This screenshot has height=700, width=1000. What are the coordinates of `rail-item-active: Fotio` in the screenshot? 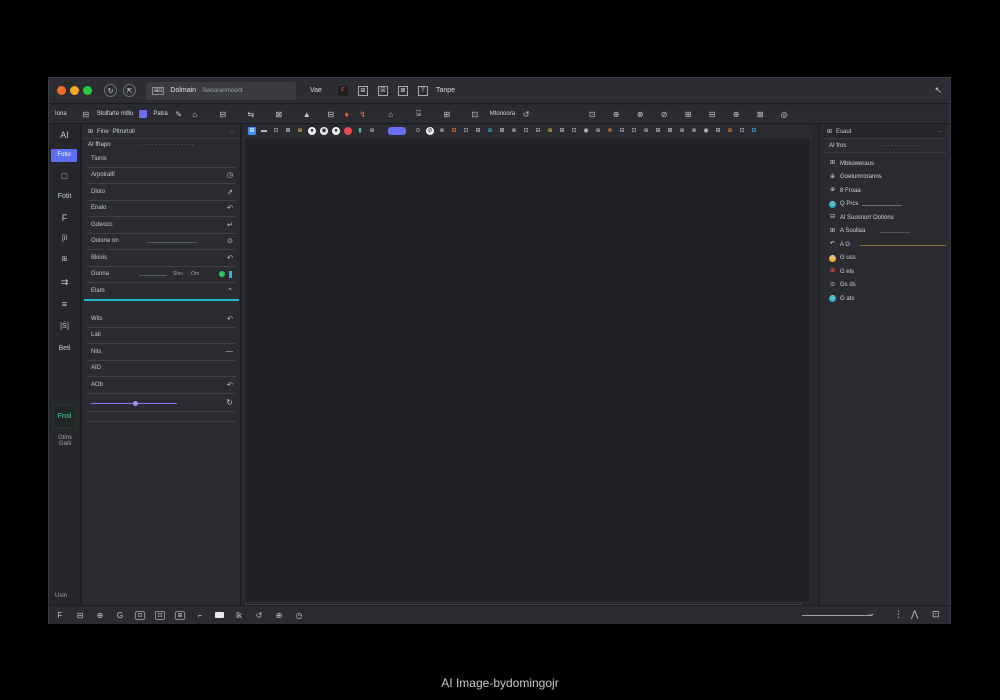 It's located at (64, 155).